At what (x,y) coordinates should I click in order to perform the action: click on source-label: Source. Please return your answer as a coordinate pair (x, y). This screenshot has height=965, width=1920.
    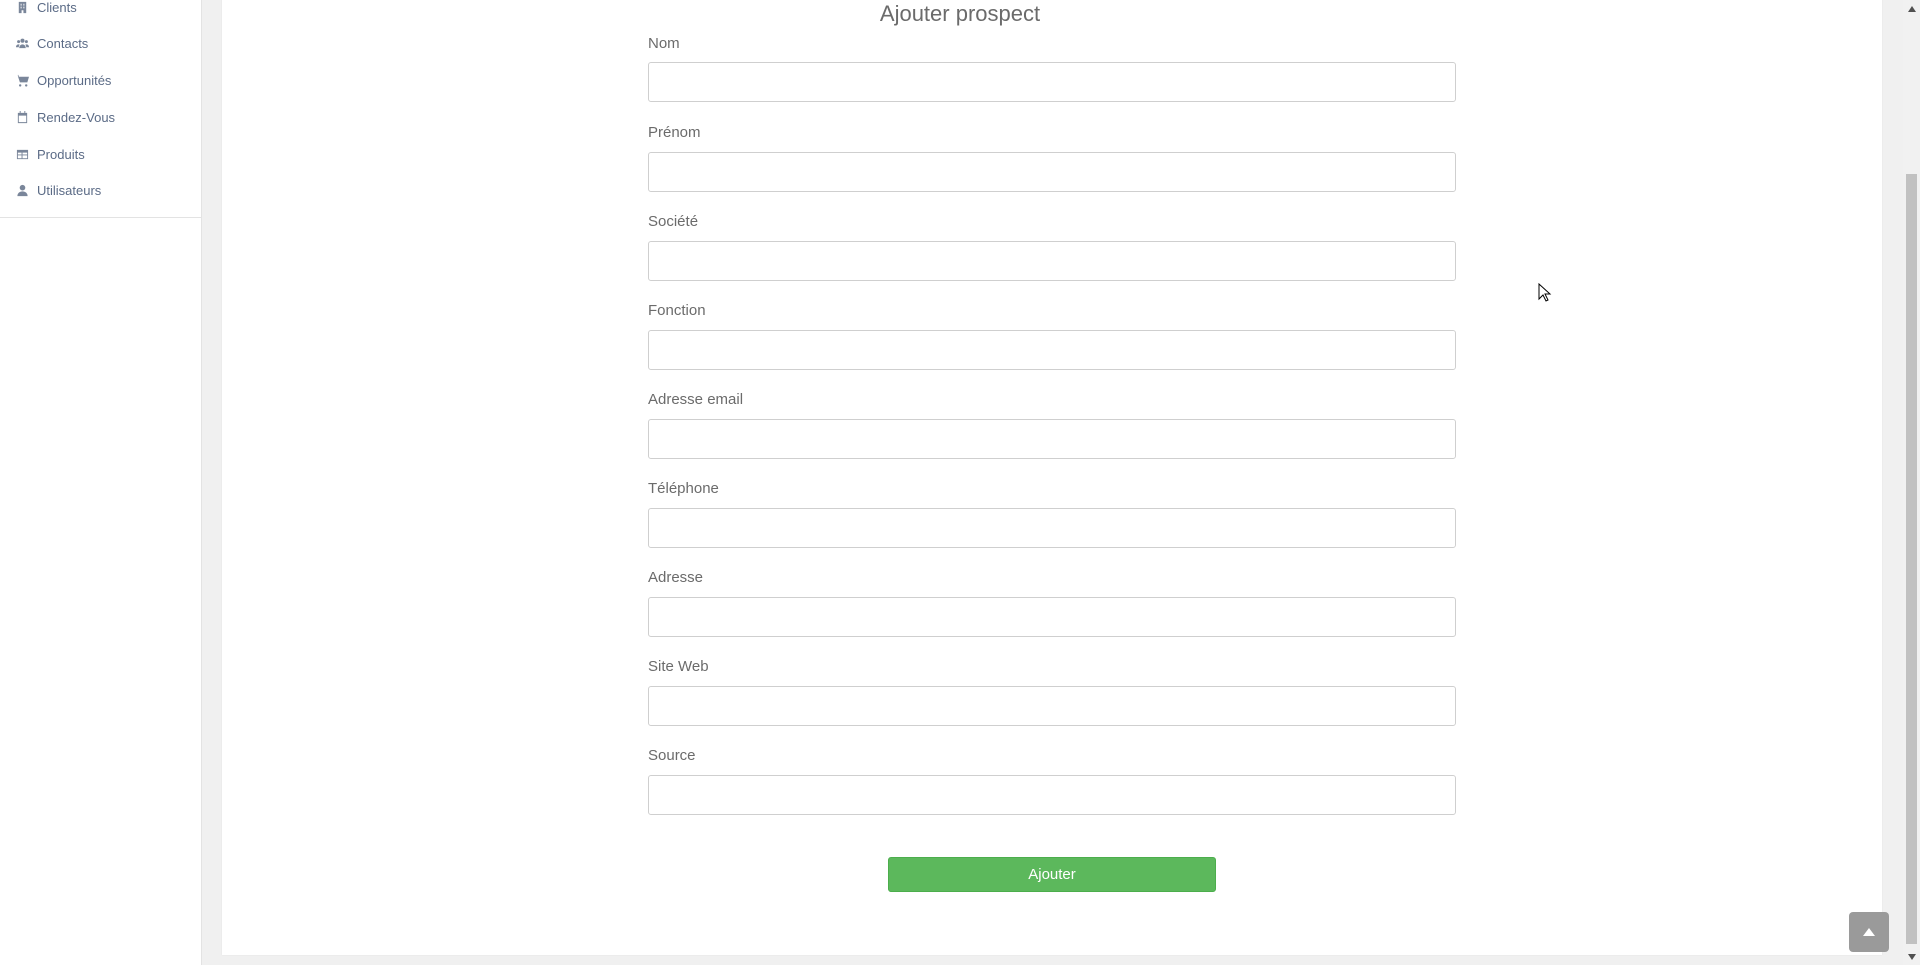
    Looking at the image, I should click on (672, 755).